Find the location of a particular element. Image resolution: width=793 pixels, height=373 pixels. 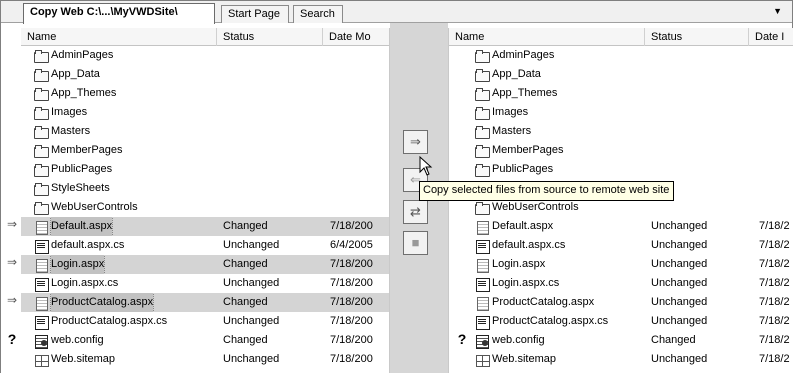

table-row: Default.aspx Changed 7/18/200 is located at coordinates (205, 226).